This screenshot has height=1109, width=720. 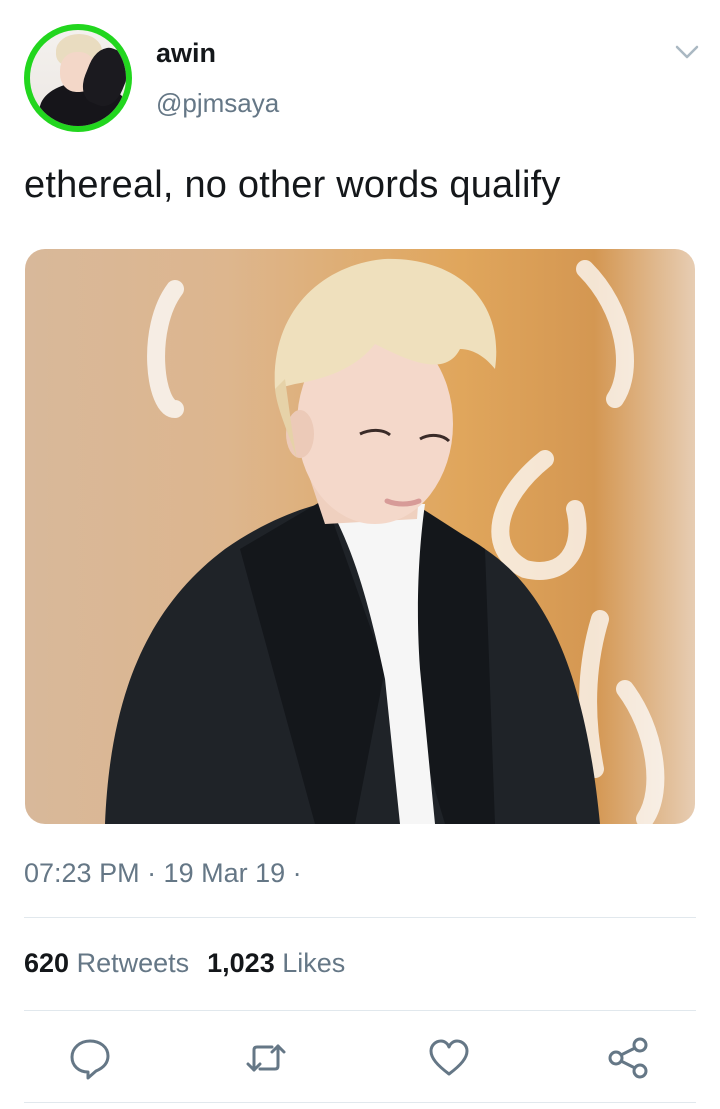 What do you see at coordinates (133, 963) in the screenshot?
I see `retweets-label: Retweets` at bounding box center [133, 963].